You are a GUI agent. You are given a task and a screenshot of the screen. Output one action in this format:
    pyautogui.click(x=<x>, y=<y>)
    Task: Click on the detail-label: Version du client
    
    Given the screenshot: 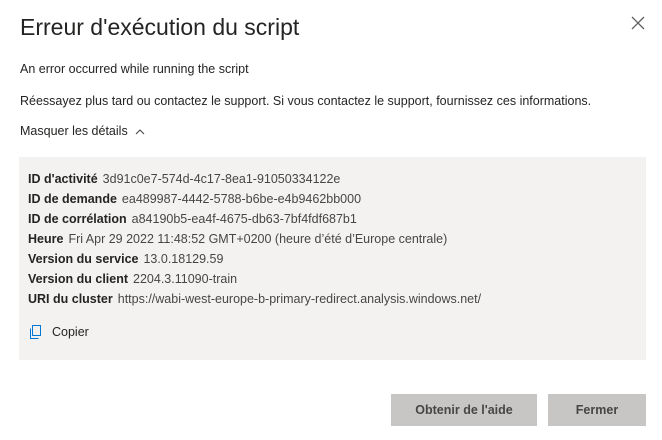 What is the action you would take?
    pyautogui.click(x=78, y=279)
    